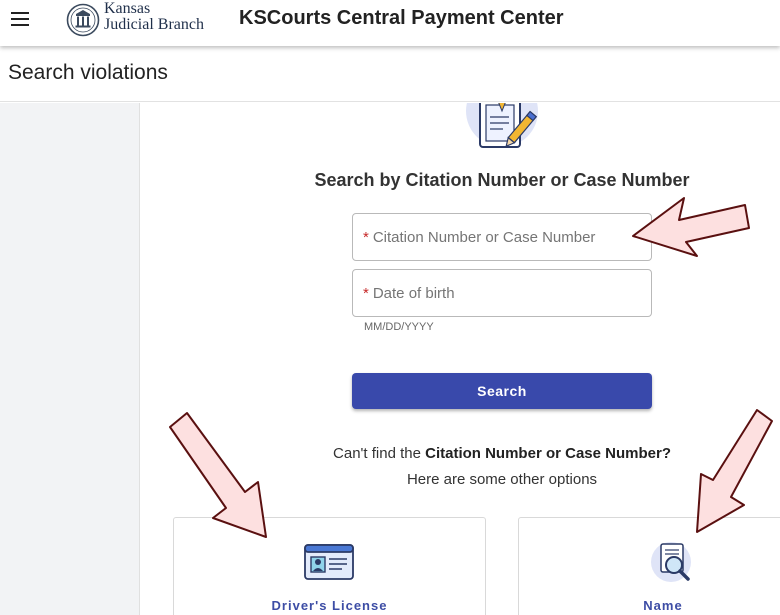 This screenshot has width=780, height=615. I want to click on help-prefix: Can't find the, so click(379, 453).